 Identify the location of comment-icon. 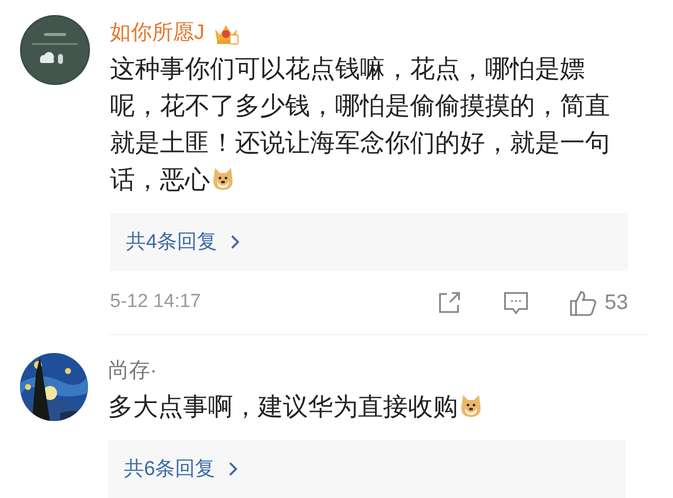
(515, 303).